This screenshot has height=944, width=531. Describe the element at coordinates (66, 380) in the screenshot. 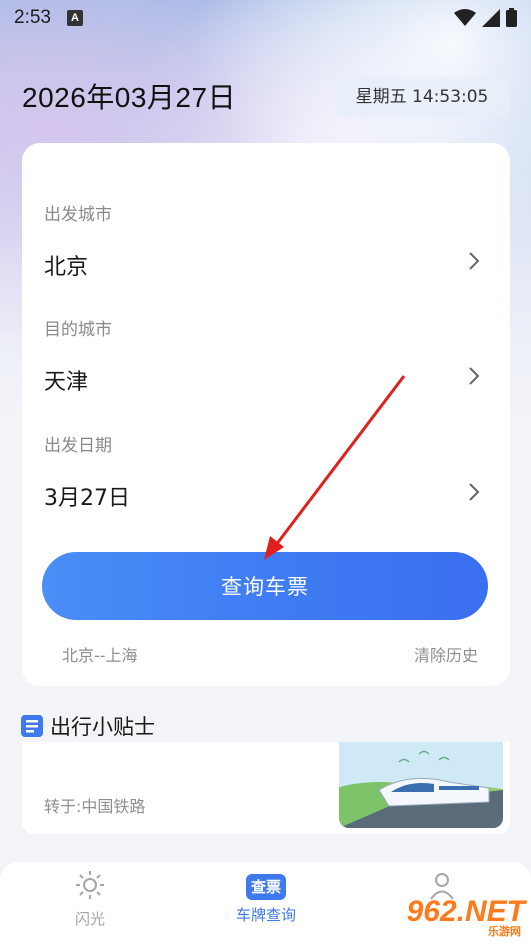

I see `destination-city: 天津` at that location.